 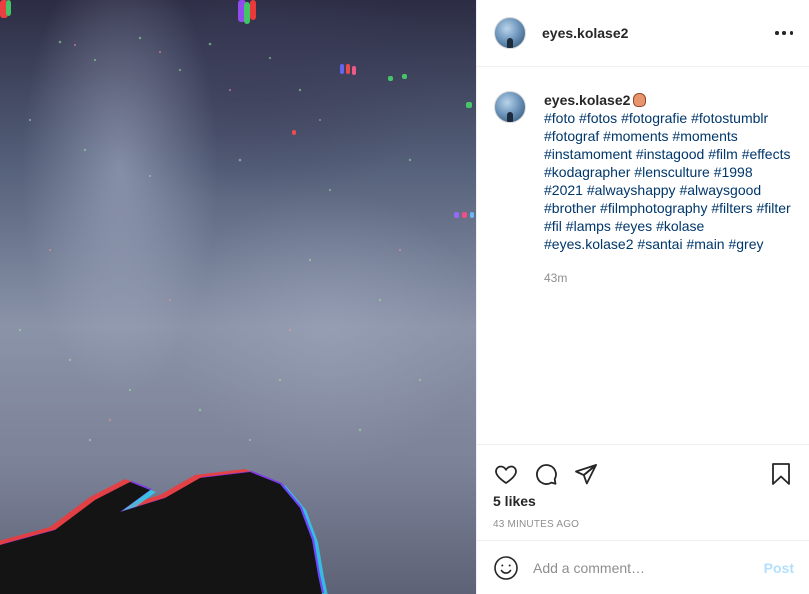 What do you see at coordinates (670, 154) in the screenshot?
I see `hashtag-link: #instagood` at bounding box center [670, 154].